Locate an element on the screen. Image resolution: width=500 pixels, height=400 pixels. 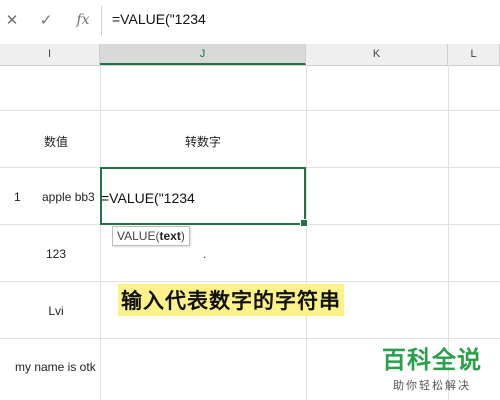
column-header-row: I J K L is located at coordinates (250, 55).